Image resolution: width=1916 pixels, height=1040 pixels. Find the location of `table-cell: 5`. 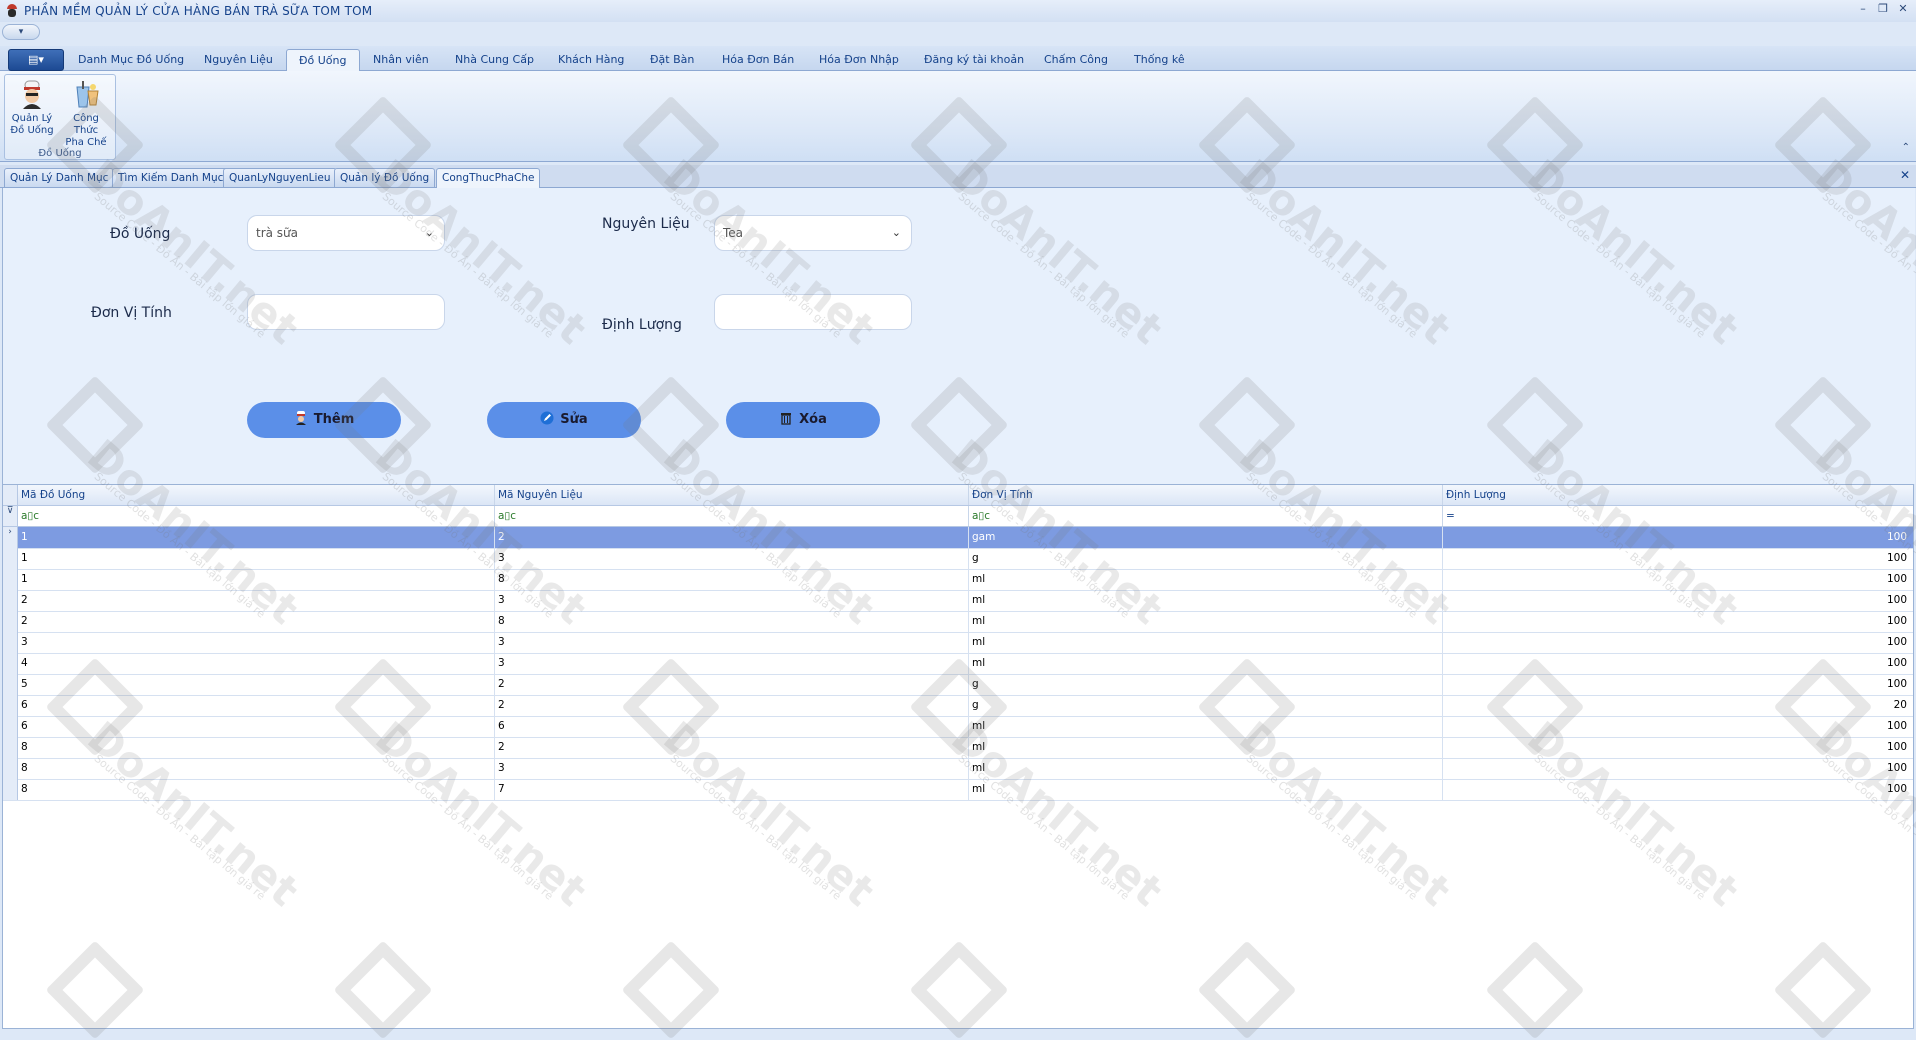

table-cell: 5 is located at coordinates (256, 684).